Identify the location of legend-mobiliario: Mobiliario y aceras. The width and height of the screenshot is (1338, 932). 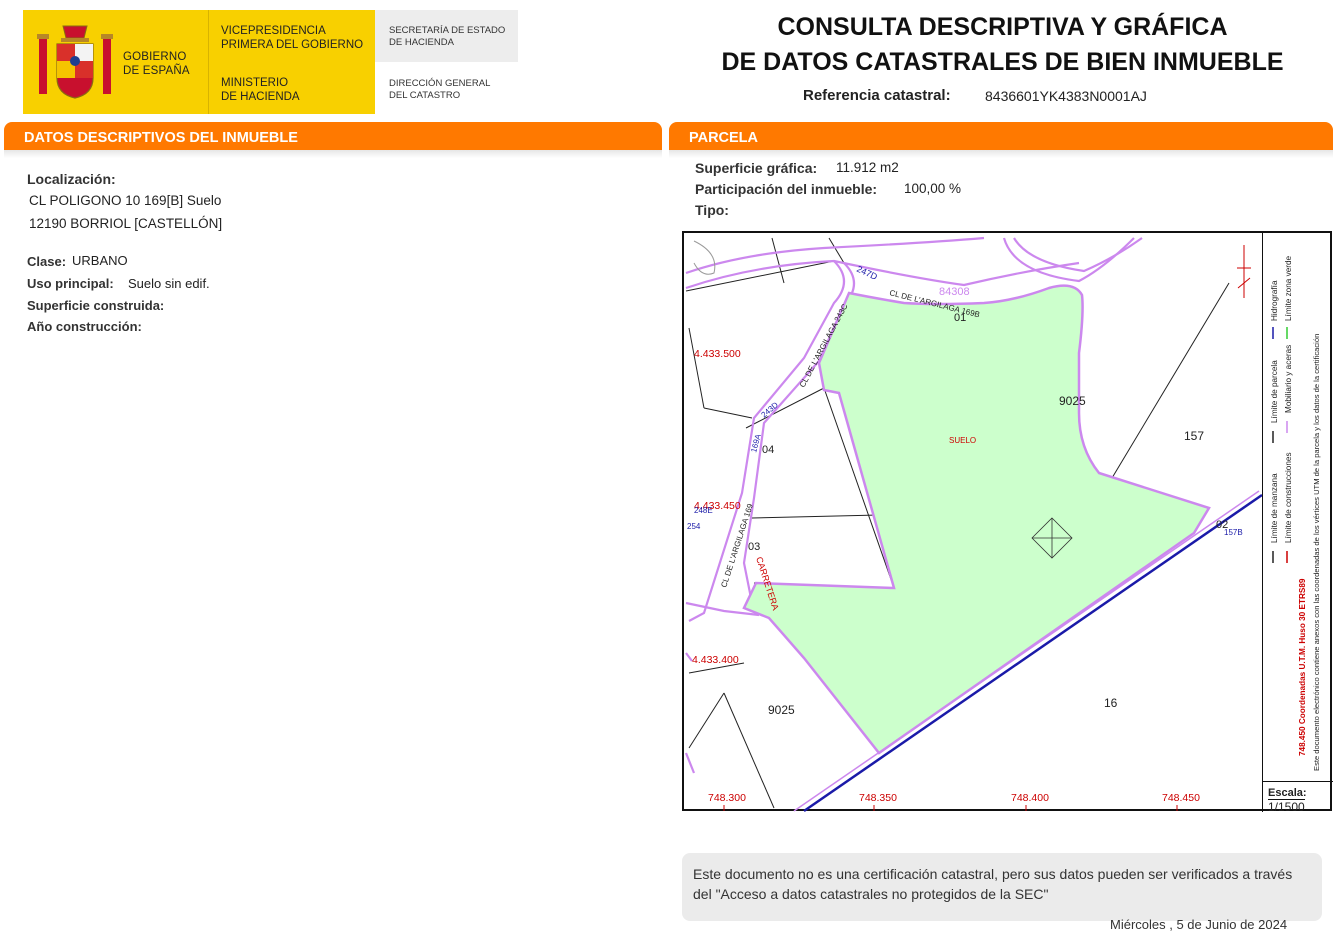
(1288, 379).